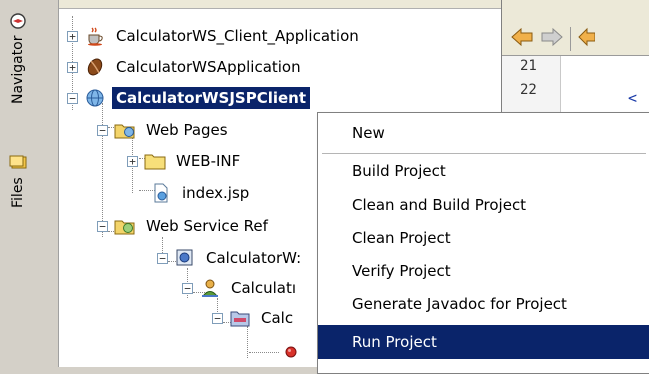 This screenshot has width=649, height=374. What do you see at coordinates (483, 133) in the screenshot?
I see `menu-item-new: New` at bounding box center [483, 133].